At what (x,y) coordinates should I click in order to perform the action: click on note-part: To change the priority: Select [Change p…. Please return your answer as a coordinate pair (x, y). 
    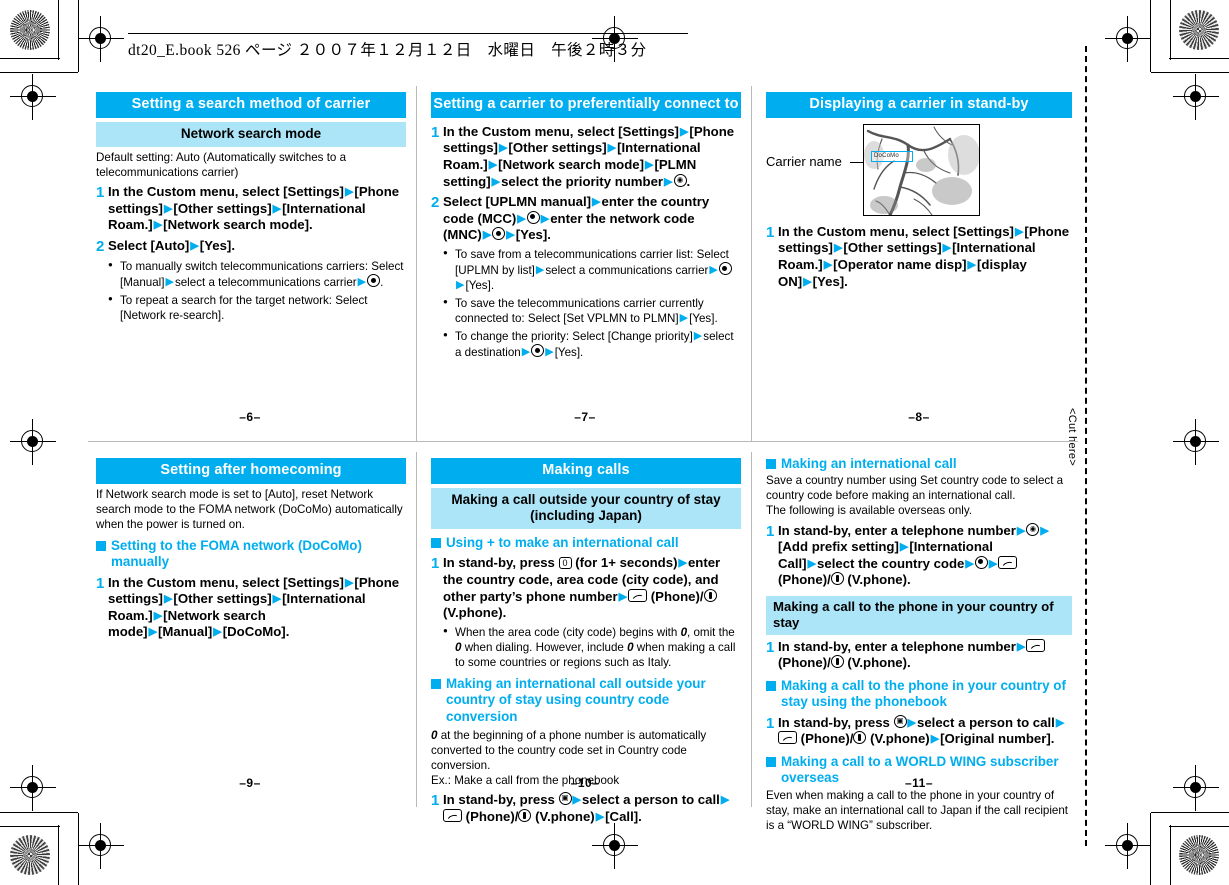
    Looking at the image, I should click on (574, 337).